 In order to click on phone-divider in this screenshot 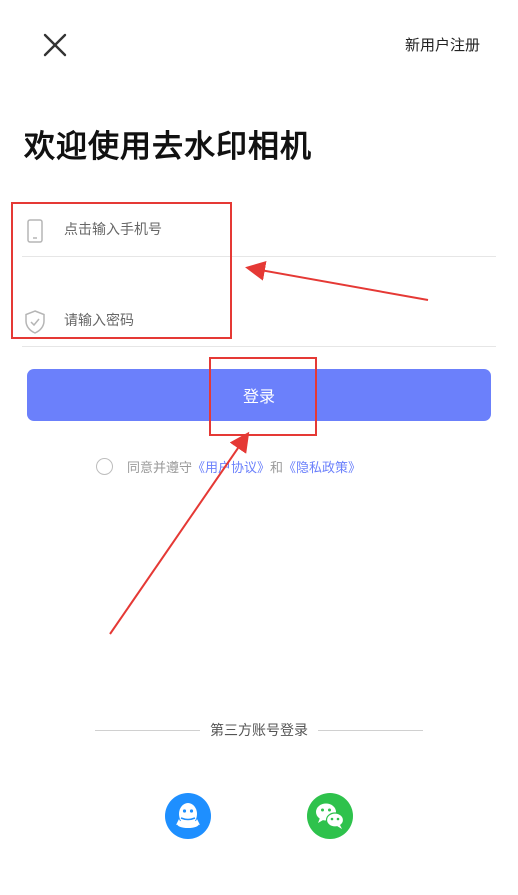, I will do `click(259, 256)`.